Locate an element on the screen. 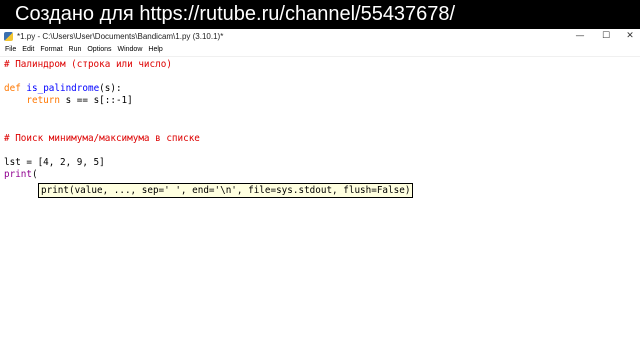  code-line-9: lst = [4, 2, 9, 5] is located at coordinates (54, 163).